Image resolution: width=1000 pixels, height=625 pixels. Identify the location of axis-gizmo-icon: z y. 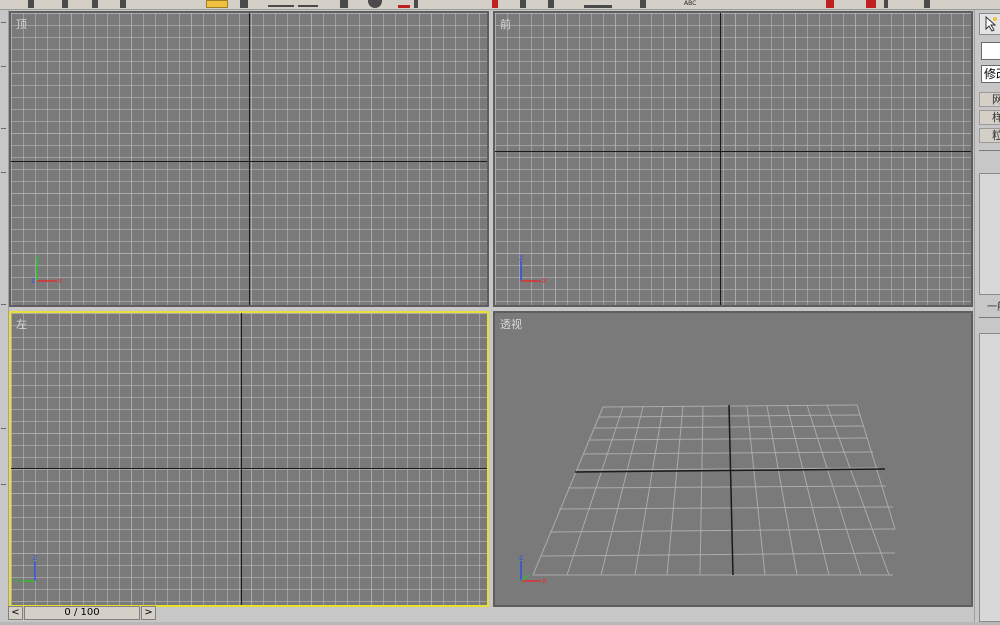
(29, 568).